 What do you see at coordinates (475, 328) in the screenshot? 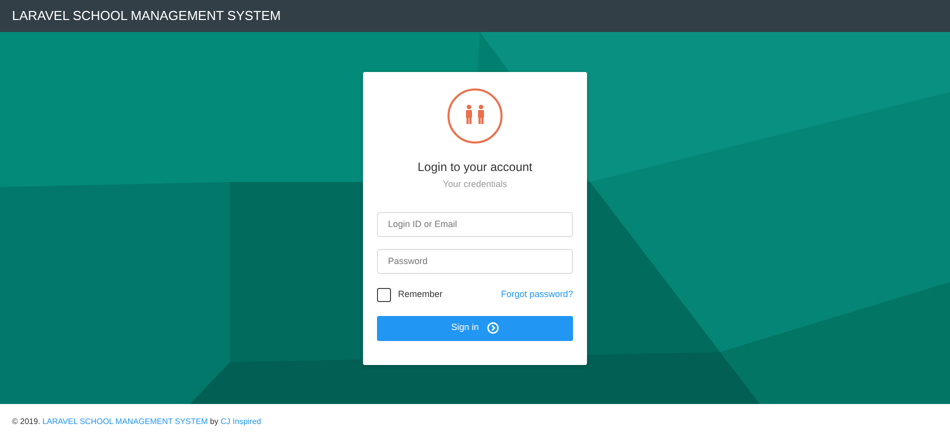
I see `sign-in-button: Sign in` at bounding box center [475, 328].